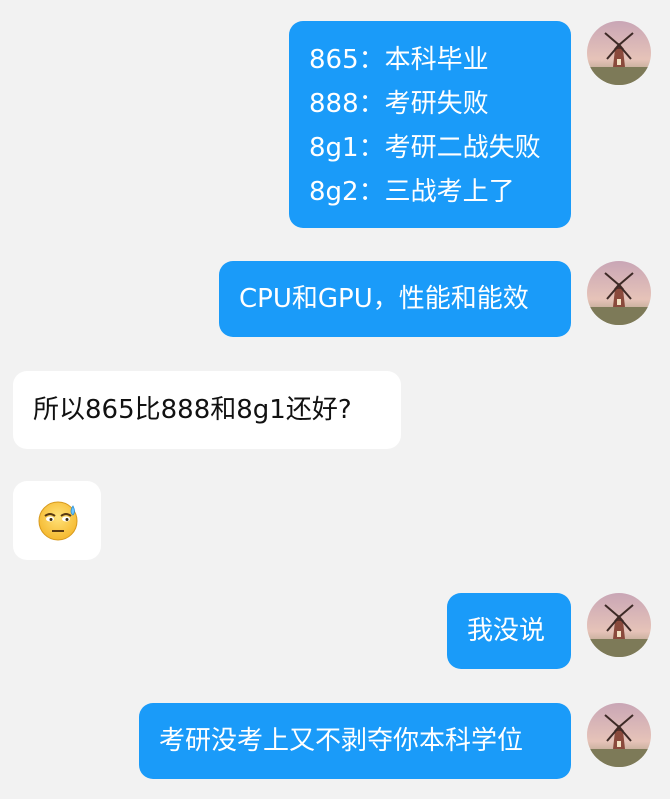 Image resolution: width=670 pixels, height=799 pixels. I want to click on received-message-bubble: 所以865比888和8g1还好?, so click(207, 410).